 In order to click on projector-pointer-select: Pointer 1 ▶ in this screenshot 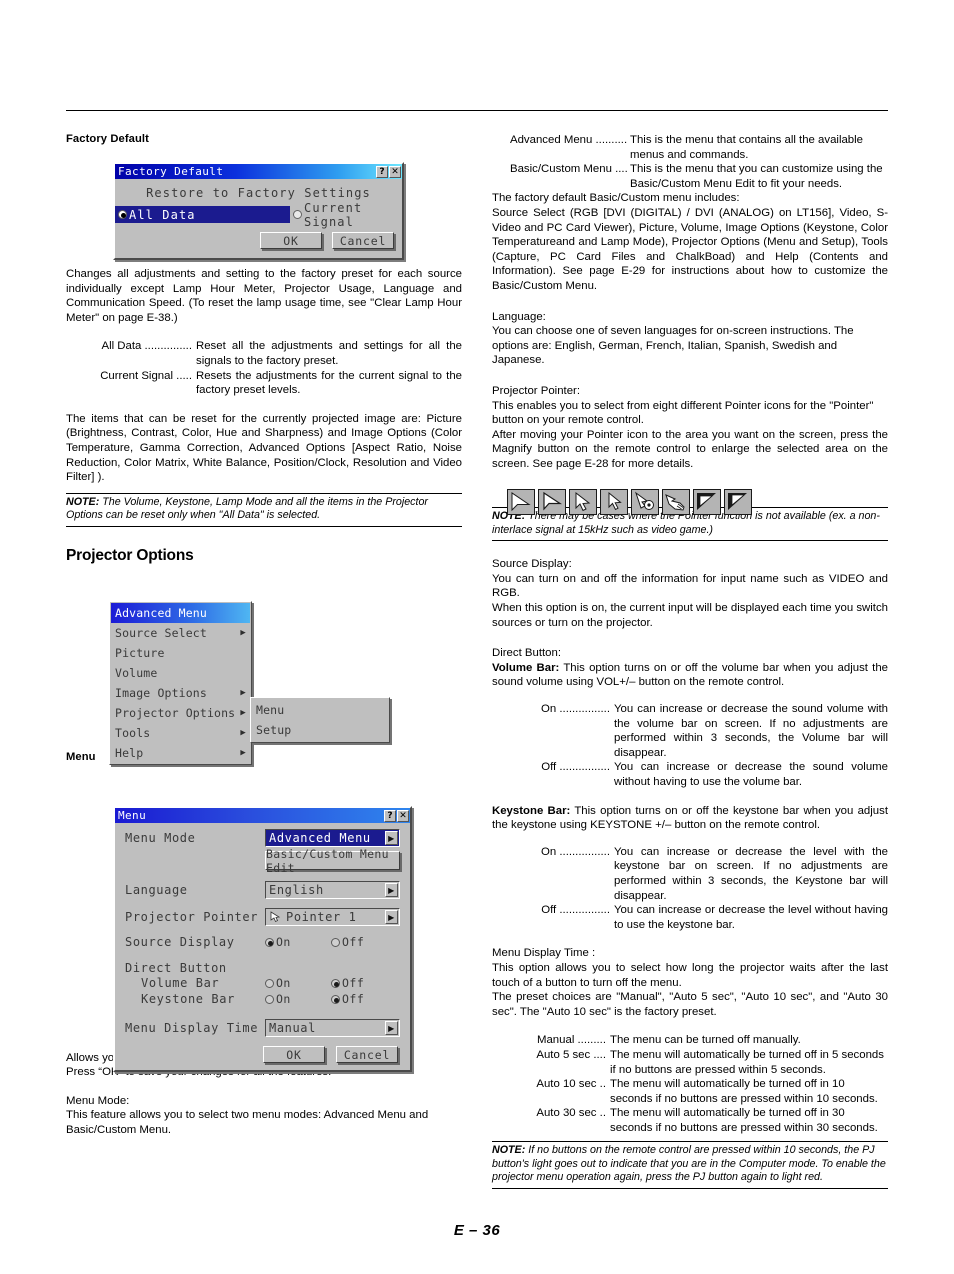, I will do `click(332, 917)`.